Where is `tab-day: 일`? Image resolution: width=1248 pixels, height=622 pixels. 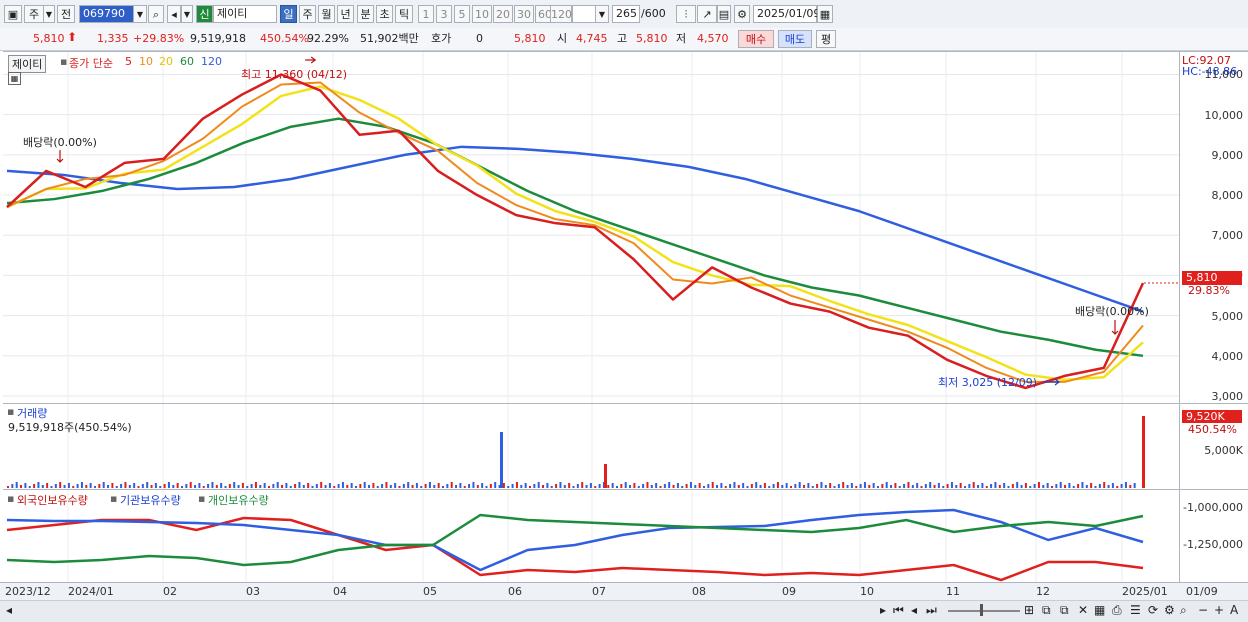 tab-day: 일 is located at coordinates (288, 14).